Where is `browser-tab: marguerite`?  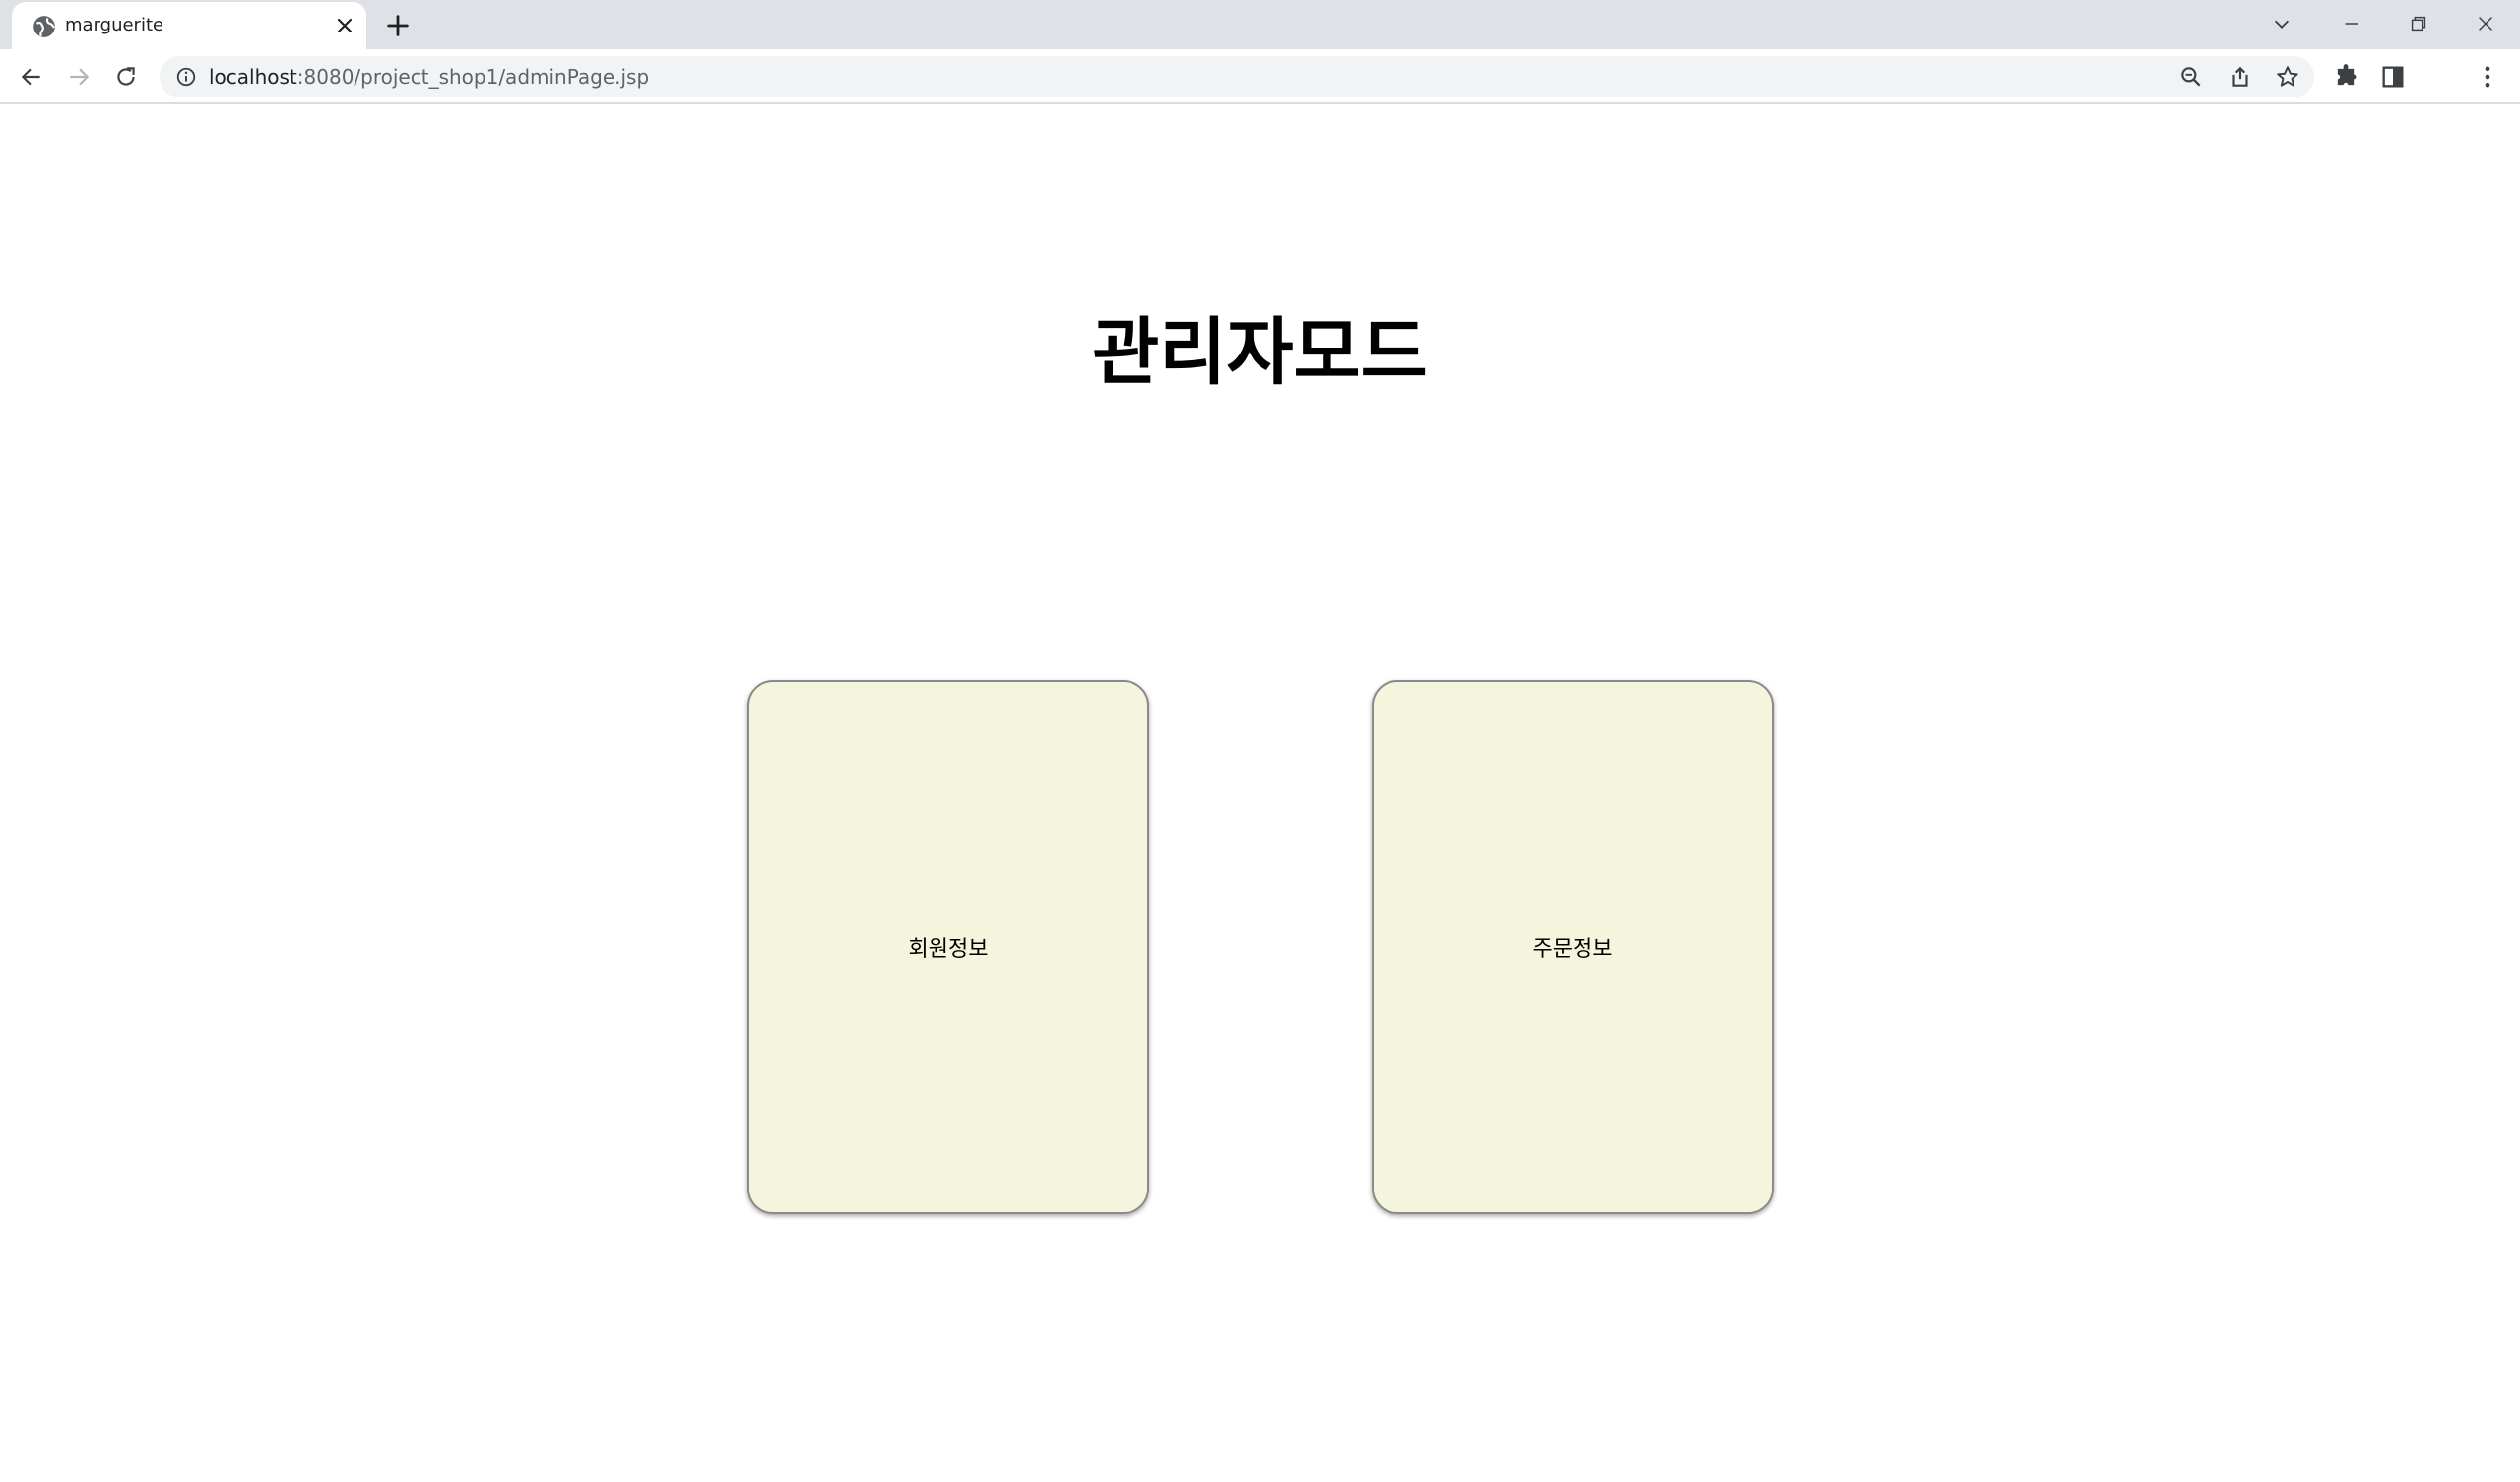 browser-tab: marguerite is located at coordinates (189, 25).